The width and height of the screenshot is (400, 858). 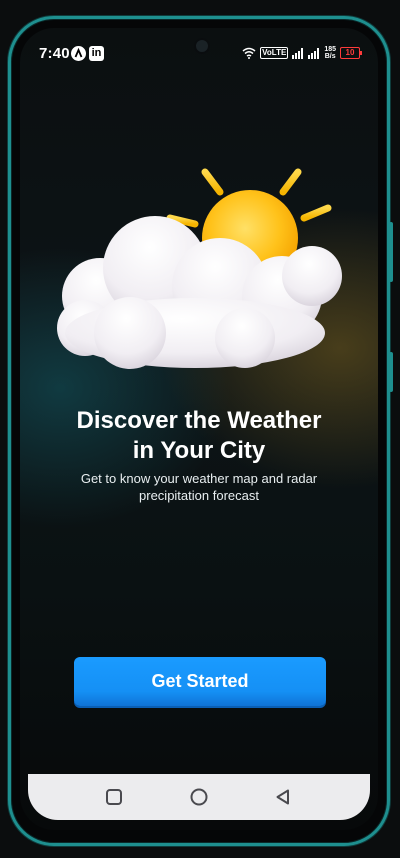 I want to click on get-started-button: Get Started, so click(x=200, y=681).